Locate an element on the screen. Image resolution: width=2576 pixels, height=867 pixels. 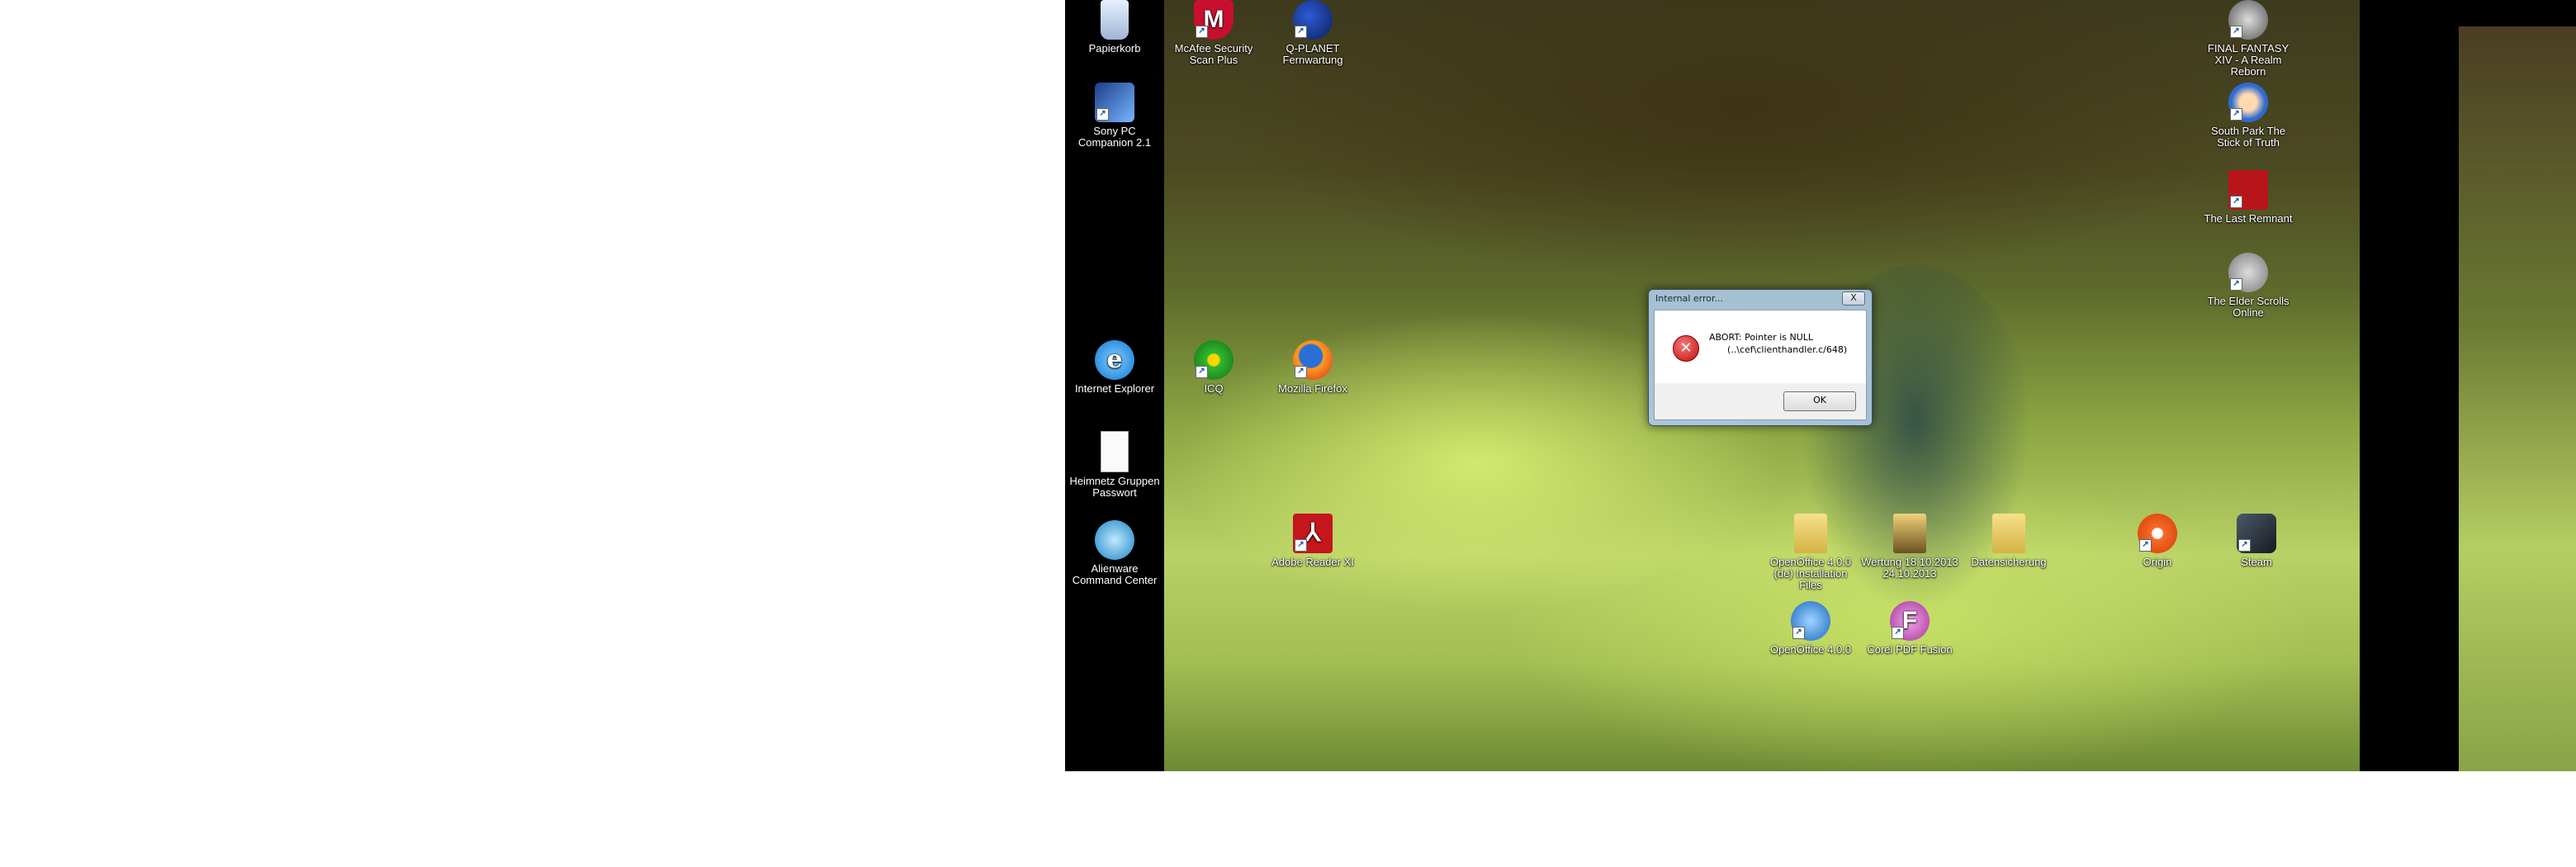
desktop-icon-label: South Park The Stick of Truth is located at coordinates (2248, 137).